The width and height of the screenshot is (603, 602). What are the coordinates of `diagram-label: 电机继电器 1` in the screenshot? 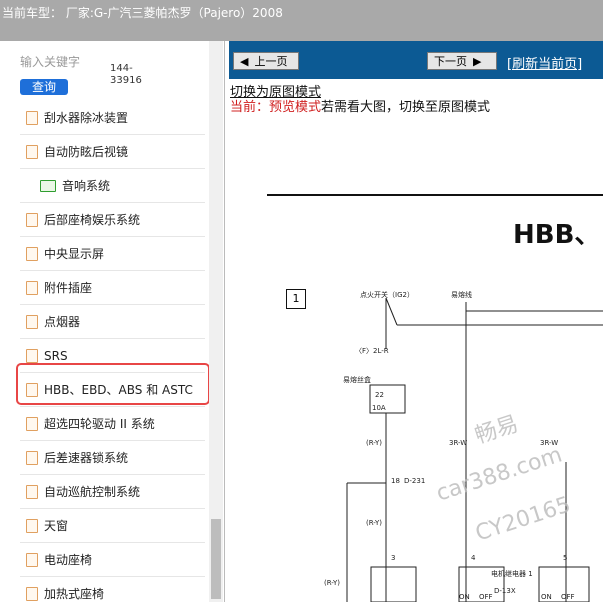 It's located at (512, 574).